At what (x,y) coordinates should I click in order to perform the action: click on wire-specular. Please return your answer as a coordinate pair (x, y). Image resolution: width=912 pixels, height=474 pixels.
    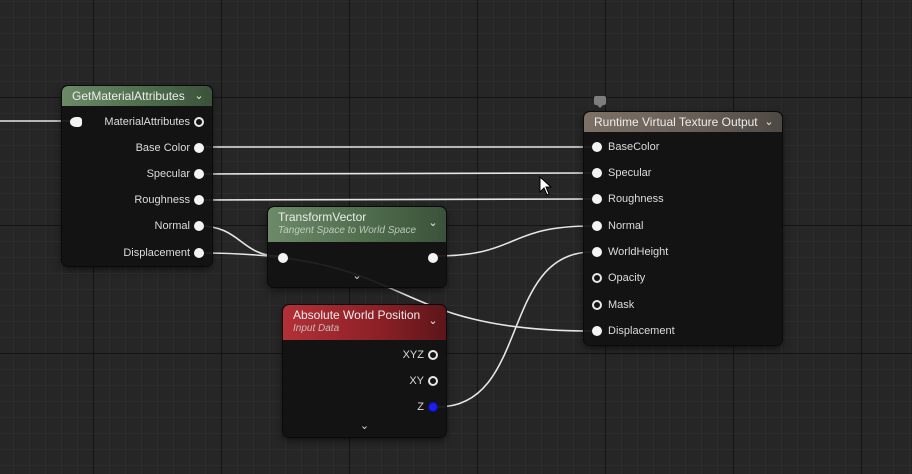
    Looking at the image, I should click on (396, 173).